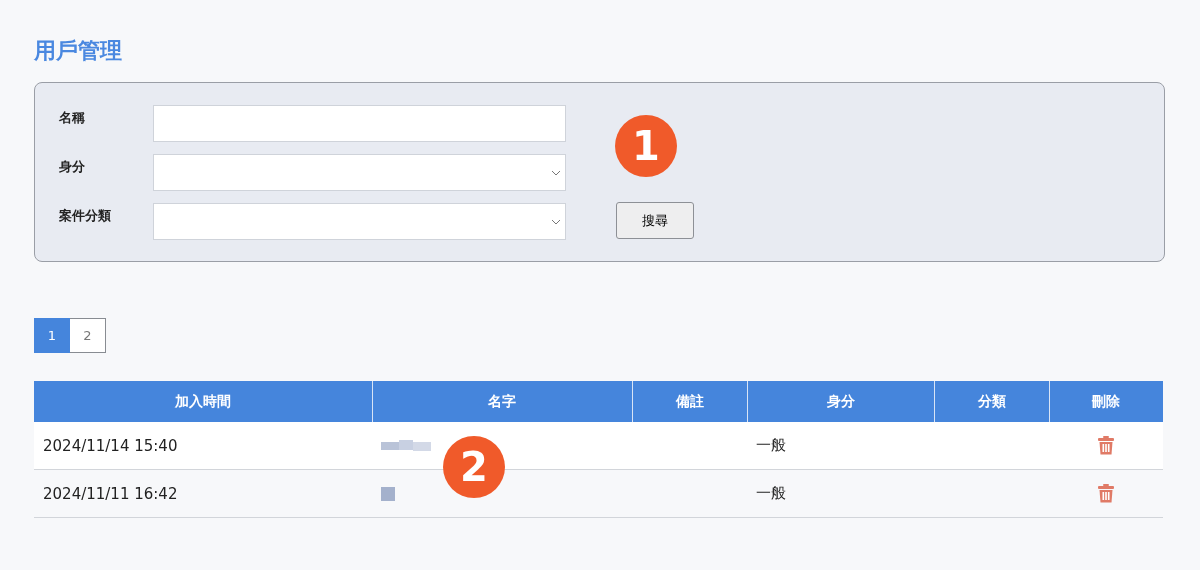  Describe the element at coordinates (72, 118) in the screenshot. I see `field-label: 名稱` at that location.